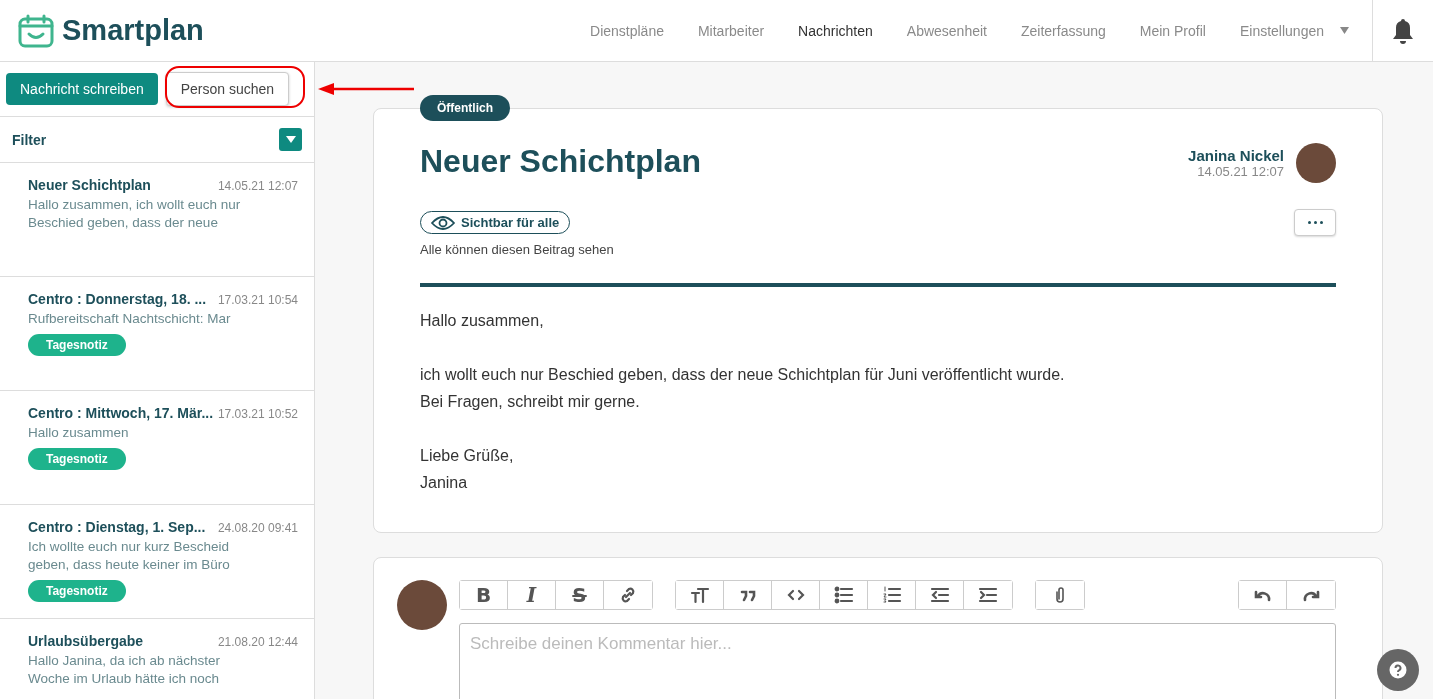 This screenshot has width=1433, height=699. What do you see at coordinates (988, 595) in the screenshot?
I see `indent-icon` at bounding box center [988, 595].